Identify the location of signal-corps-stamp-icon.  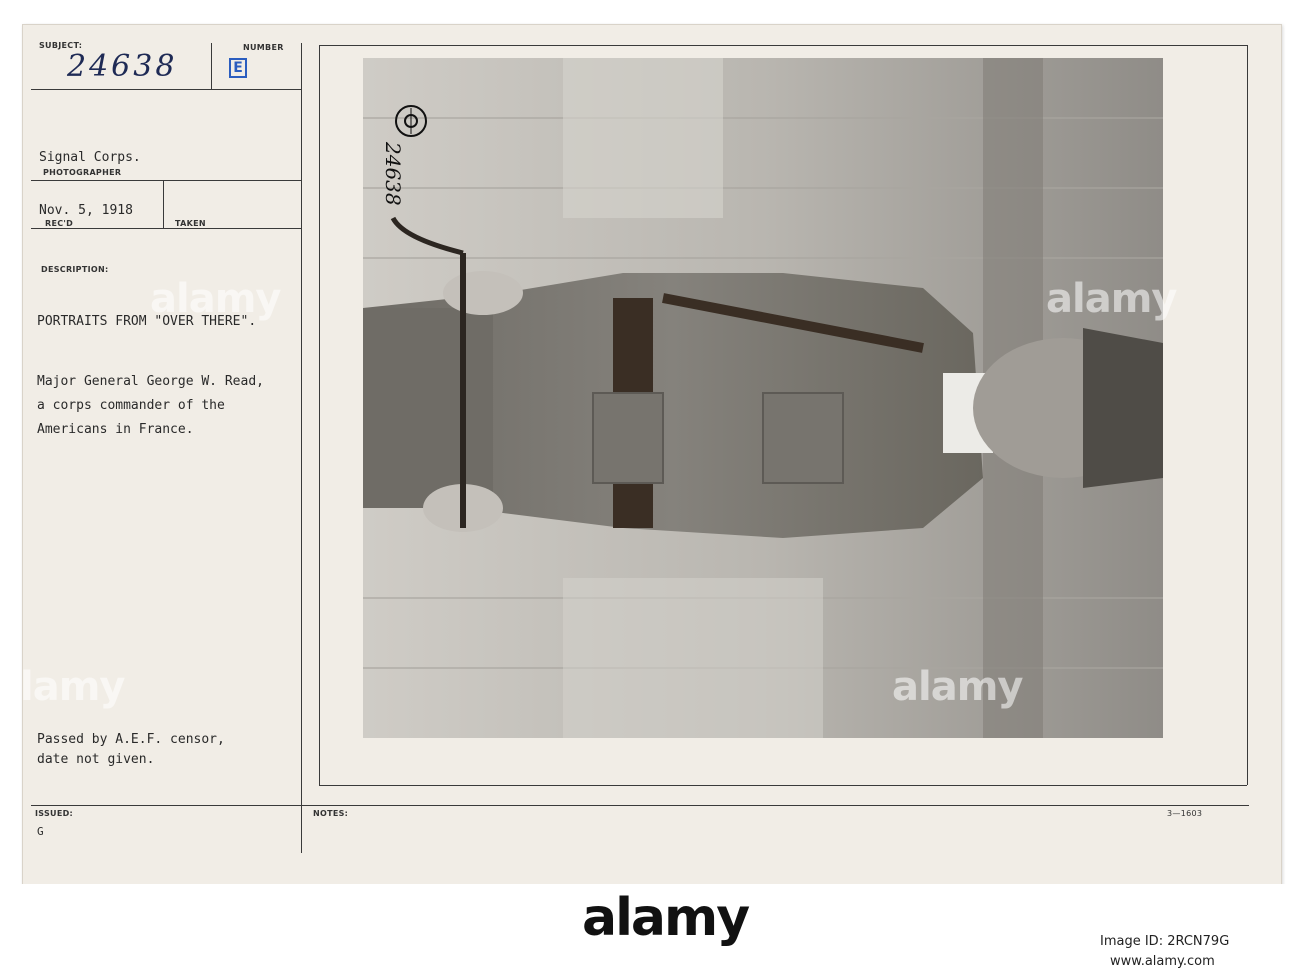
(411, 121).